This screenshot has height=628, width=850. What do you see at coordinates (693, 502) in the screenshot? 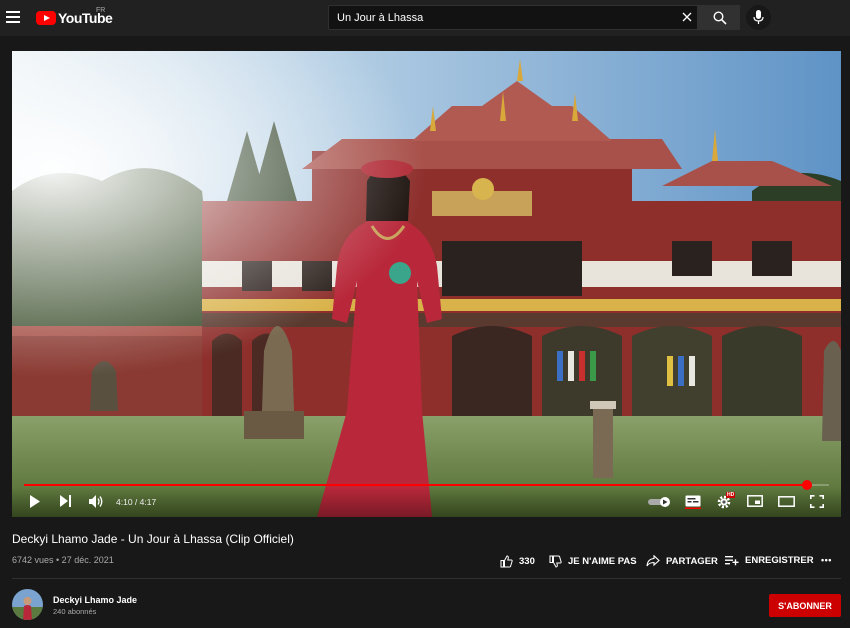
I see `subtitles-icon` at bounding box center [693, 502].